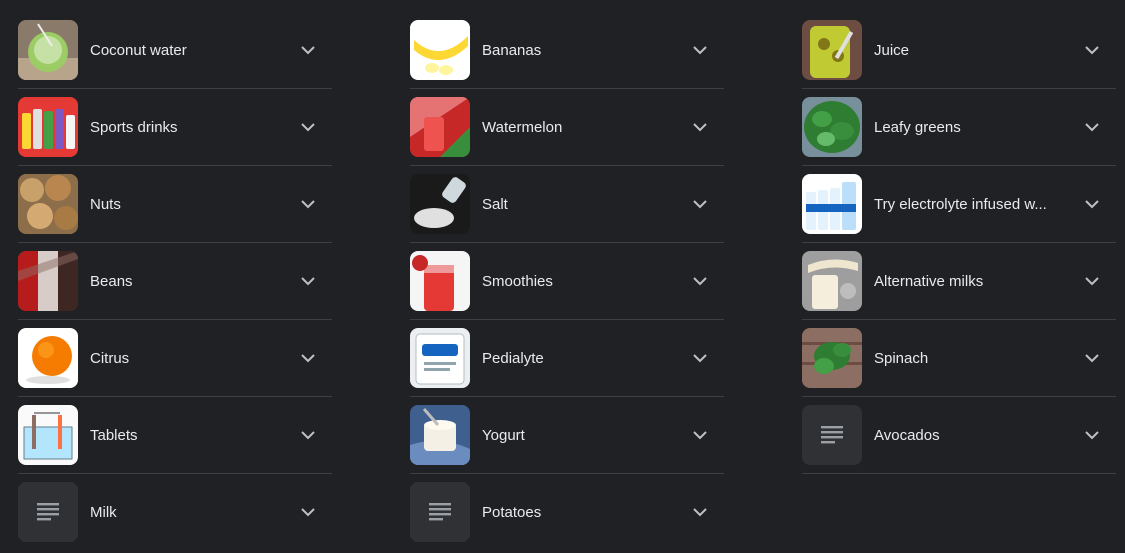 This screenshot has width=1125, height=553. I want to click on list-item-smoothies: Smoothies, so click(567, 281).